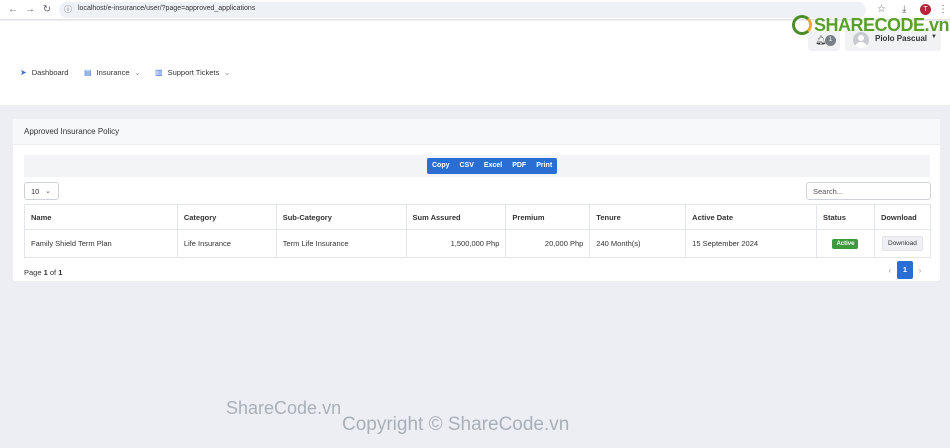  What do you see at coordinates (890, 270) in the screenshot?
I see `previous-page-icon: ‹` at bounding box center [890, 270].